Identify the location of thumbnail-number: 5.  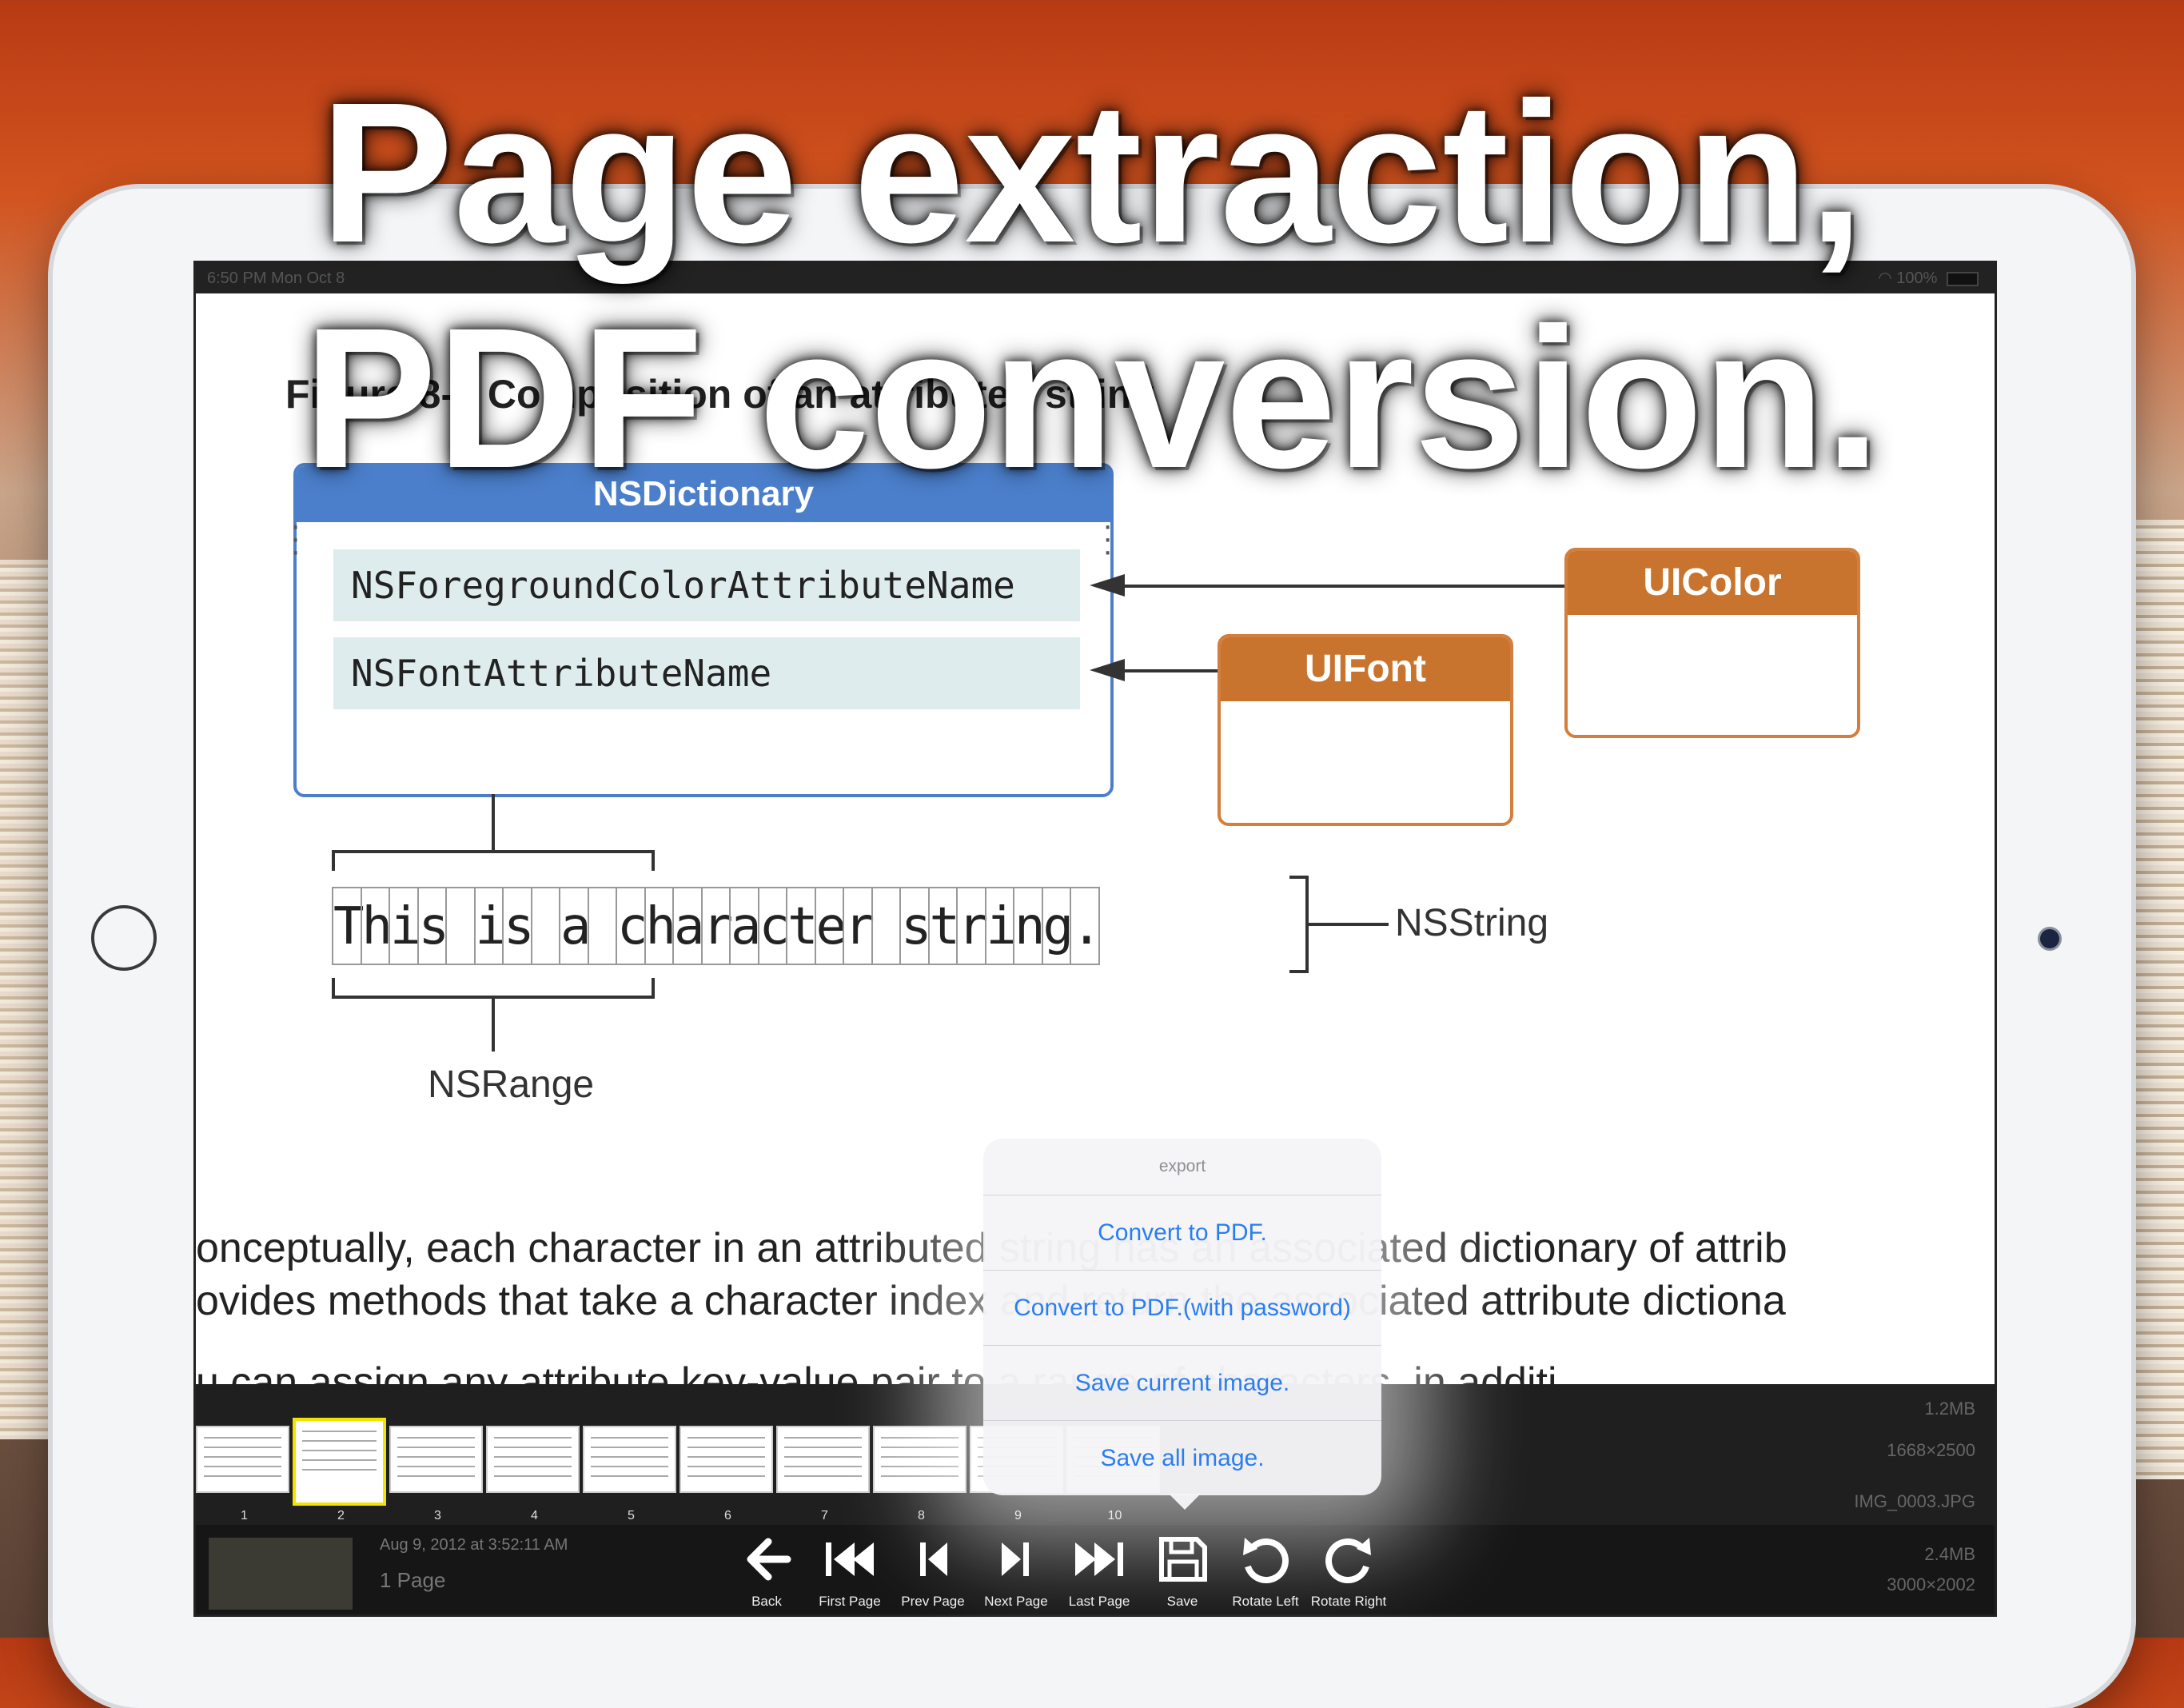
(631, 1515).